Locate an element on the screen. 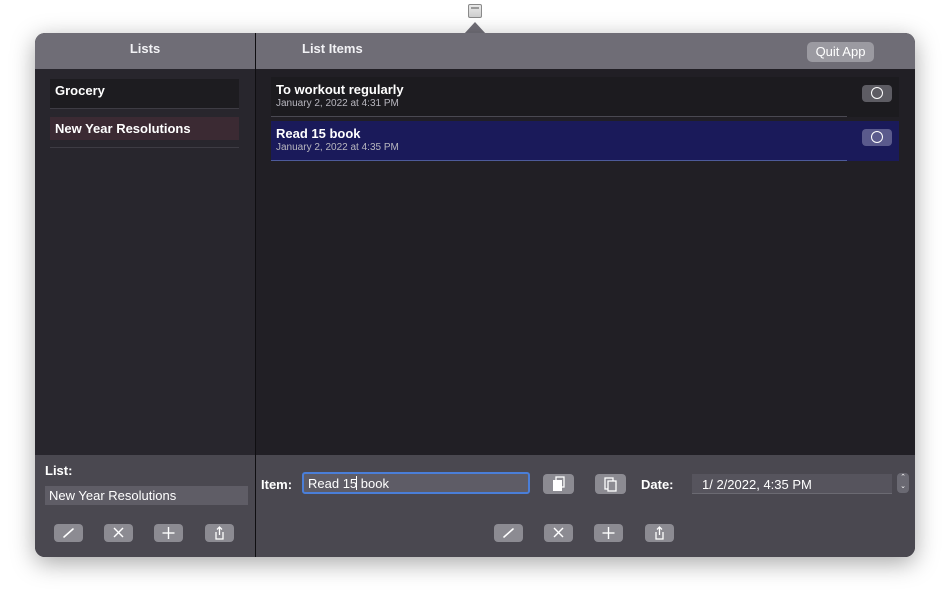 The width and height of the screenshot is (950, 594). item-name-field: Read 15 book is located at coordinates (416, 483).